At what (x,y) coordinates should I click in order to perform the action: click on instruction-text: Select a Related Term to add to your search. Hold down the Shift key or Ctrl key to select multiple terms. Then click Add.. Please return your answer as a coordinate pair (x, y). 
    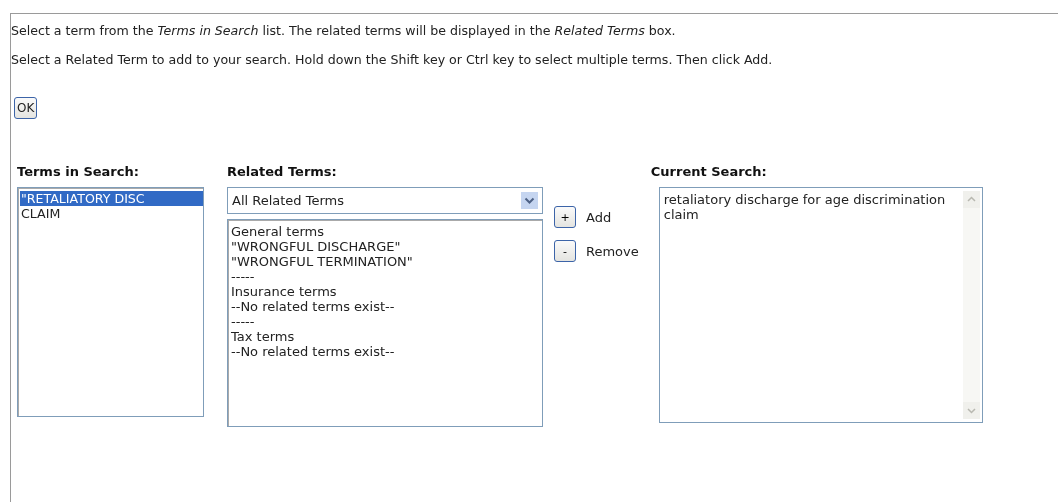
    Looking at the image, I should click on (392, 59).